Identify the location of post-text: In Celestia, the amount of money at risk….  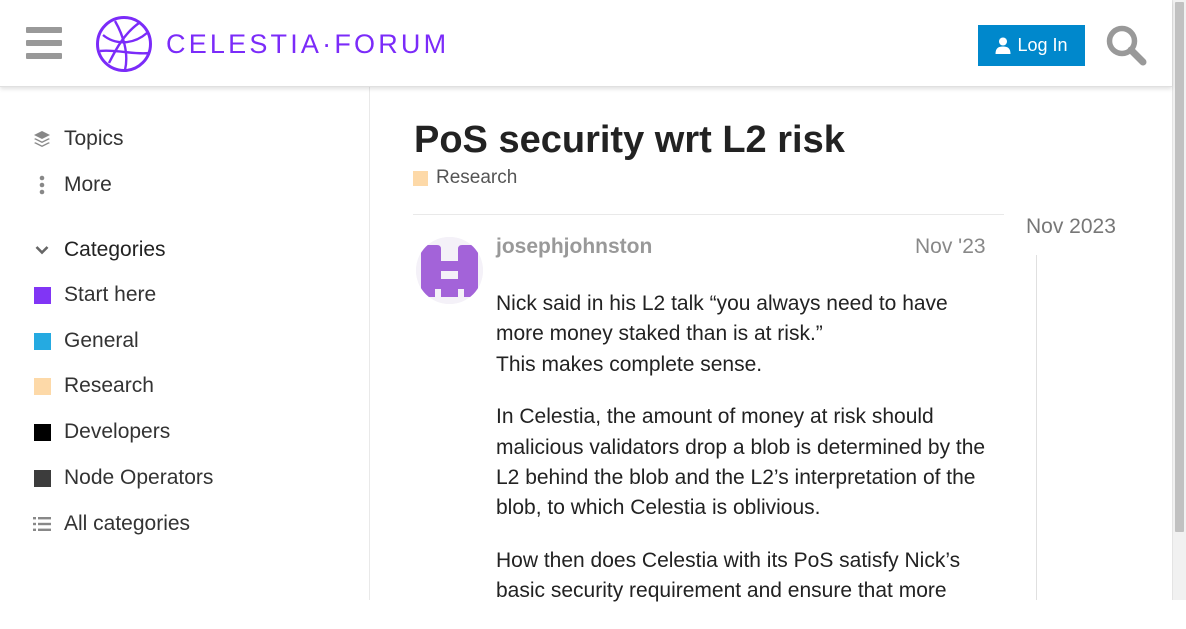
(741, 462).